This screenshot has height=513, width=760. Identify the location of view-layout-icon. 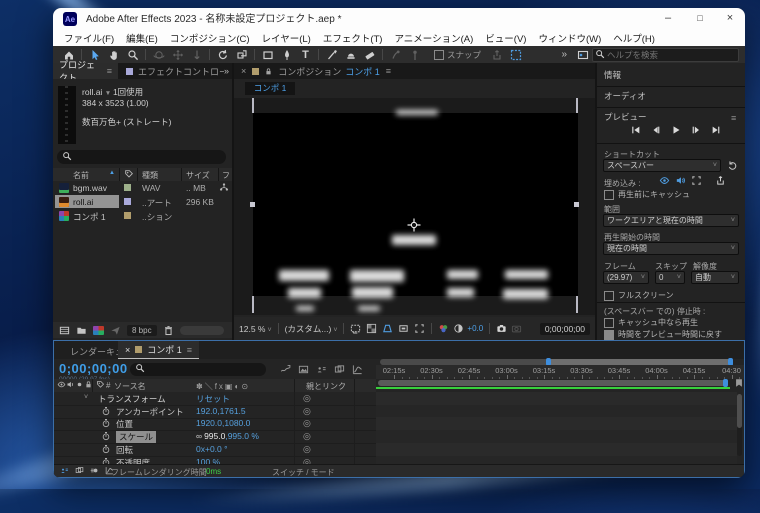
(419, 328).